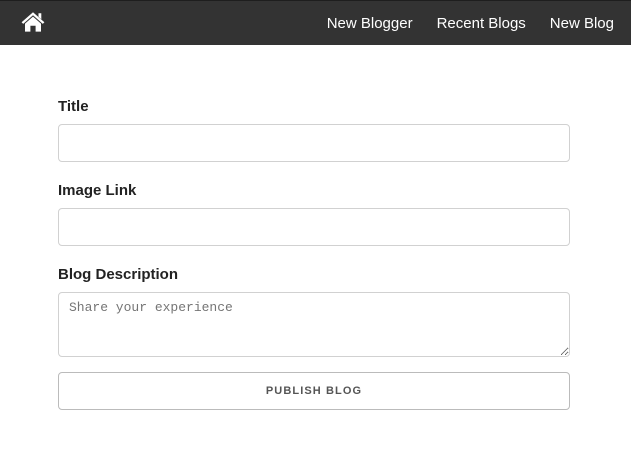 The width and height of the screenshot is (631, 463). I want to click on nav-link-recent-blogs: Recent Blogs, so click(481, 23).